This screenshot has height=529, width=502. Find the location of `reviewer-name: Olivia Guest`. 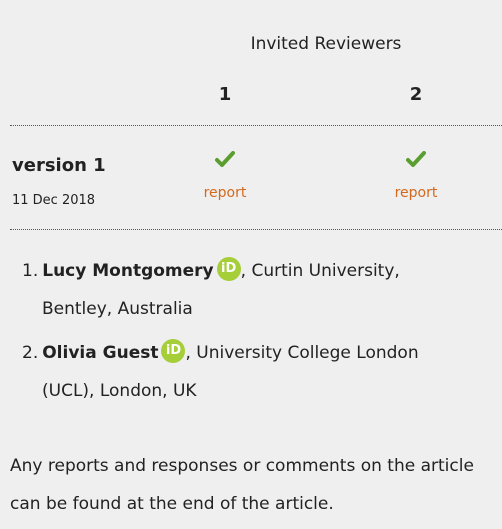

reviewer-name: Olivia Guest is located at coordinates (100, 353).